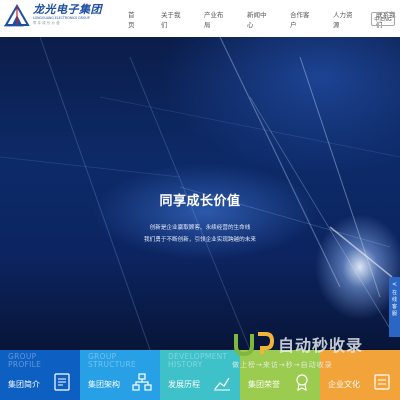 The height and width of the screenshot is (400, 400). Describe the element at coordinates (14, 26) in the screenshot. I see `logo-mark-text: LONGGUANG` at that location.